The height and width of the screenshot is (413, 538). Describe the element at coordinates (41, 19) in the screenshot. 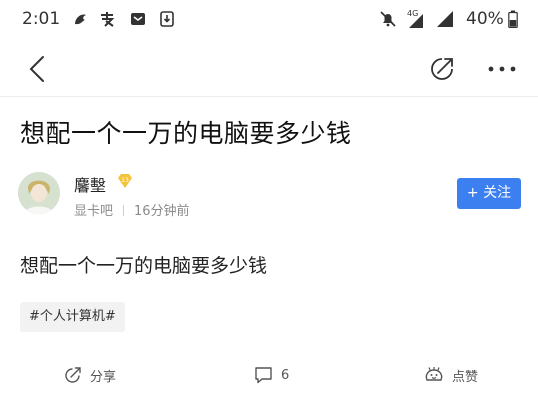

I see `status-time: 2:01` at that location.